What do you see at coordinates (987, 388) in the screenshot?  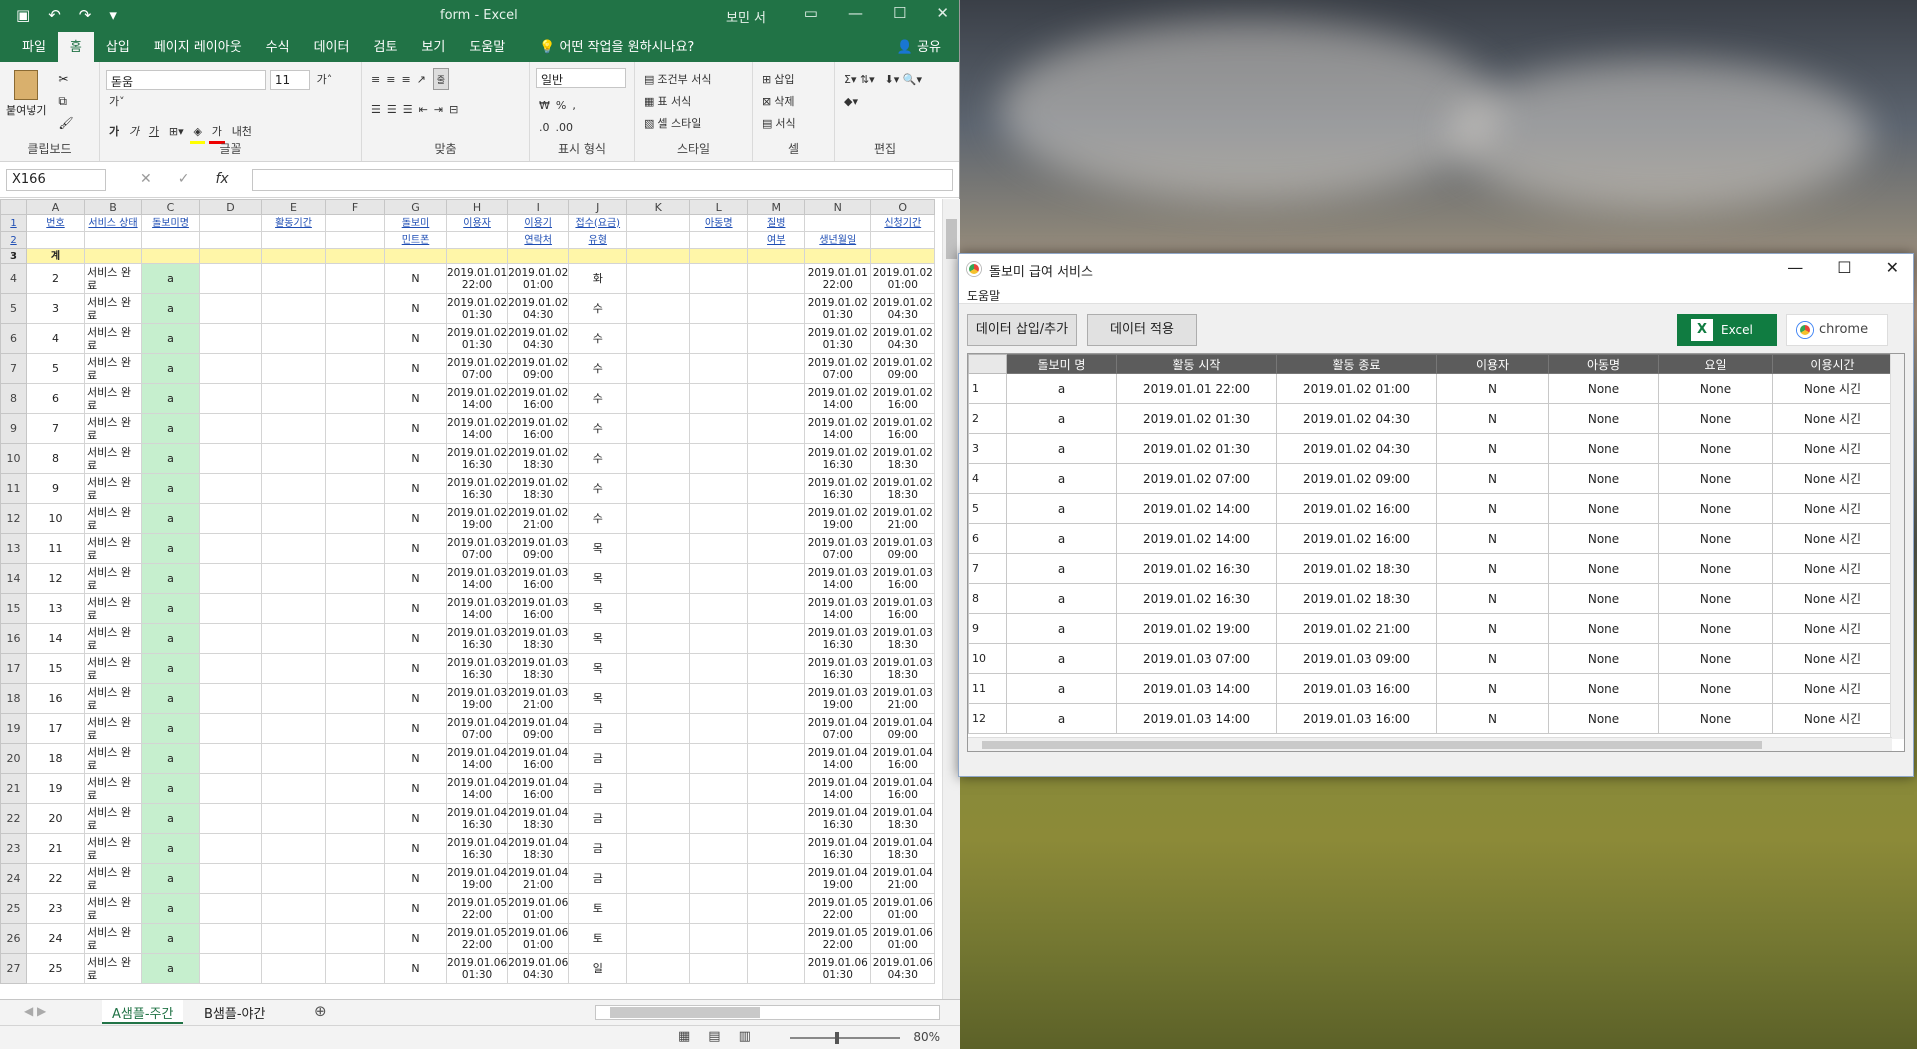 I see `grid-row-header: 1` at bounding box center [987, 388].